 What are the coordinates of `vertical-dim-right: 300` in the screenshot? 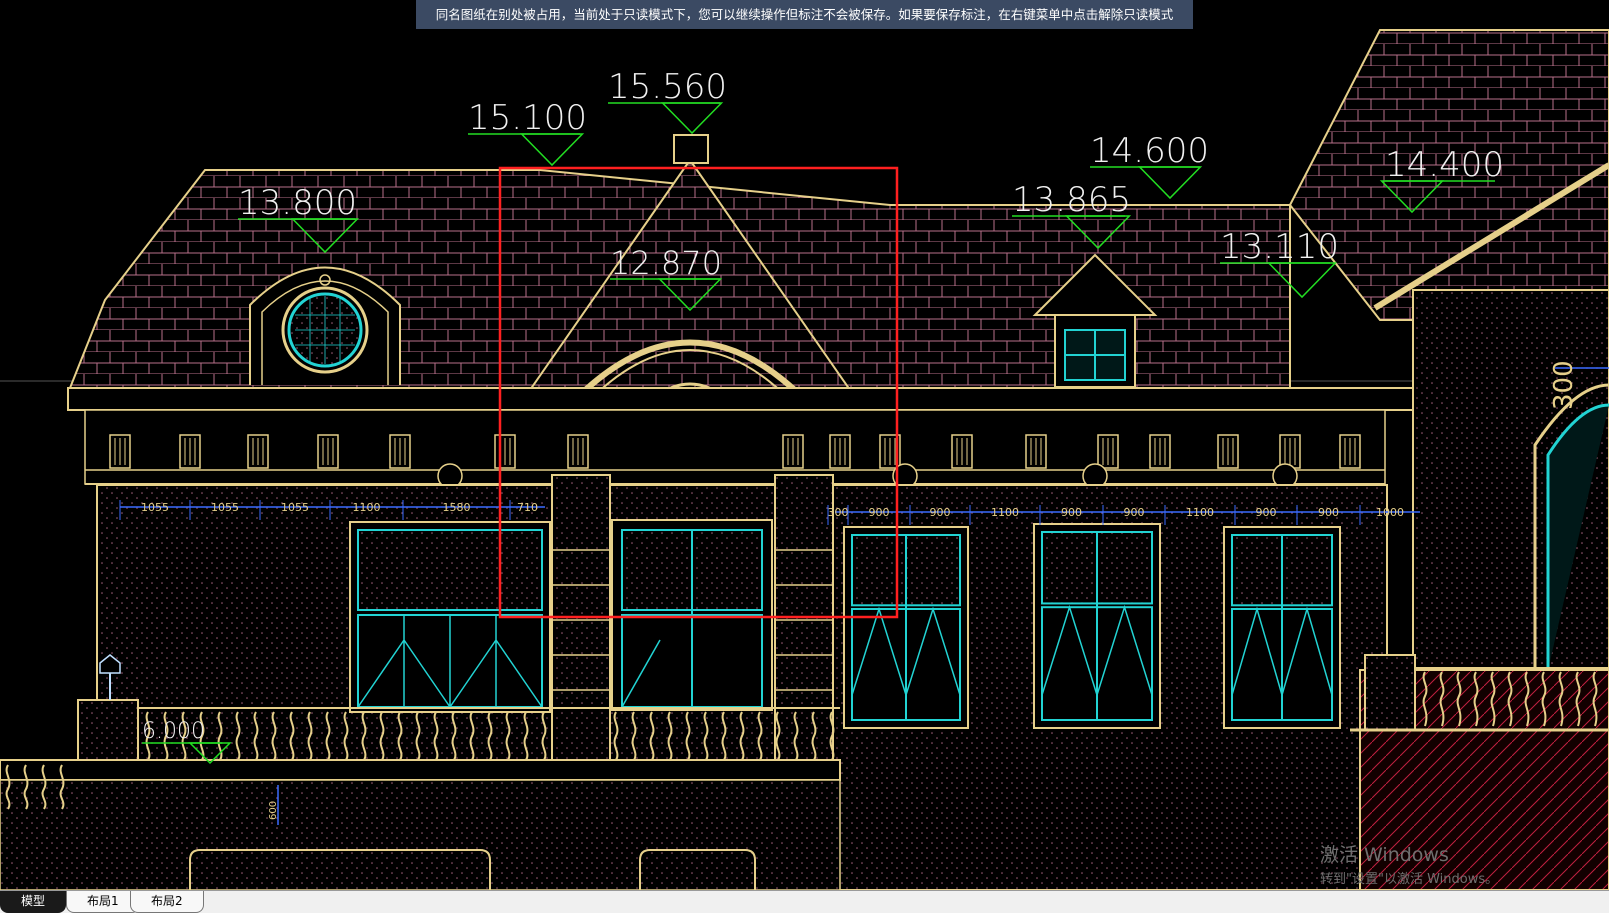 It's located at (1564, 385).